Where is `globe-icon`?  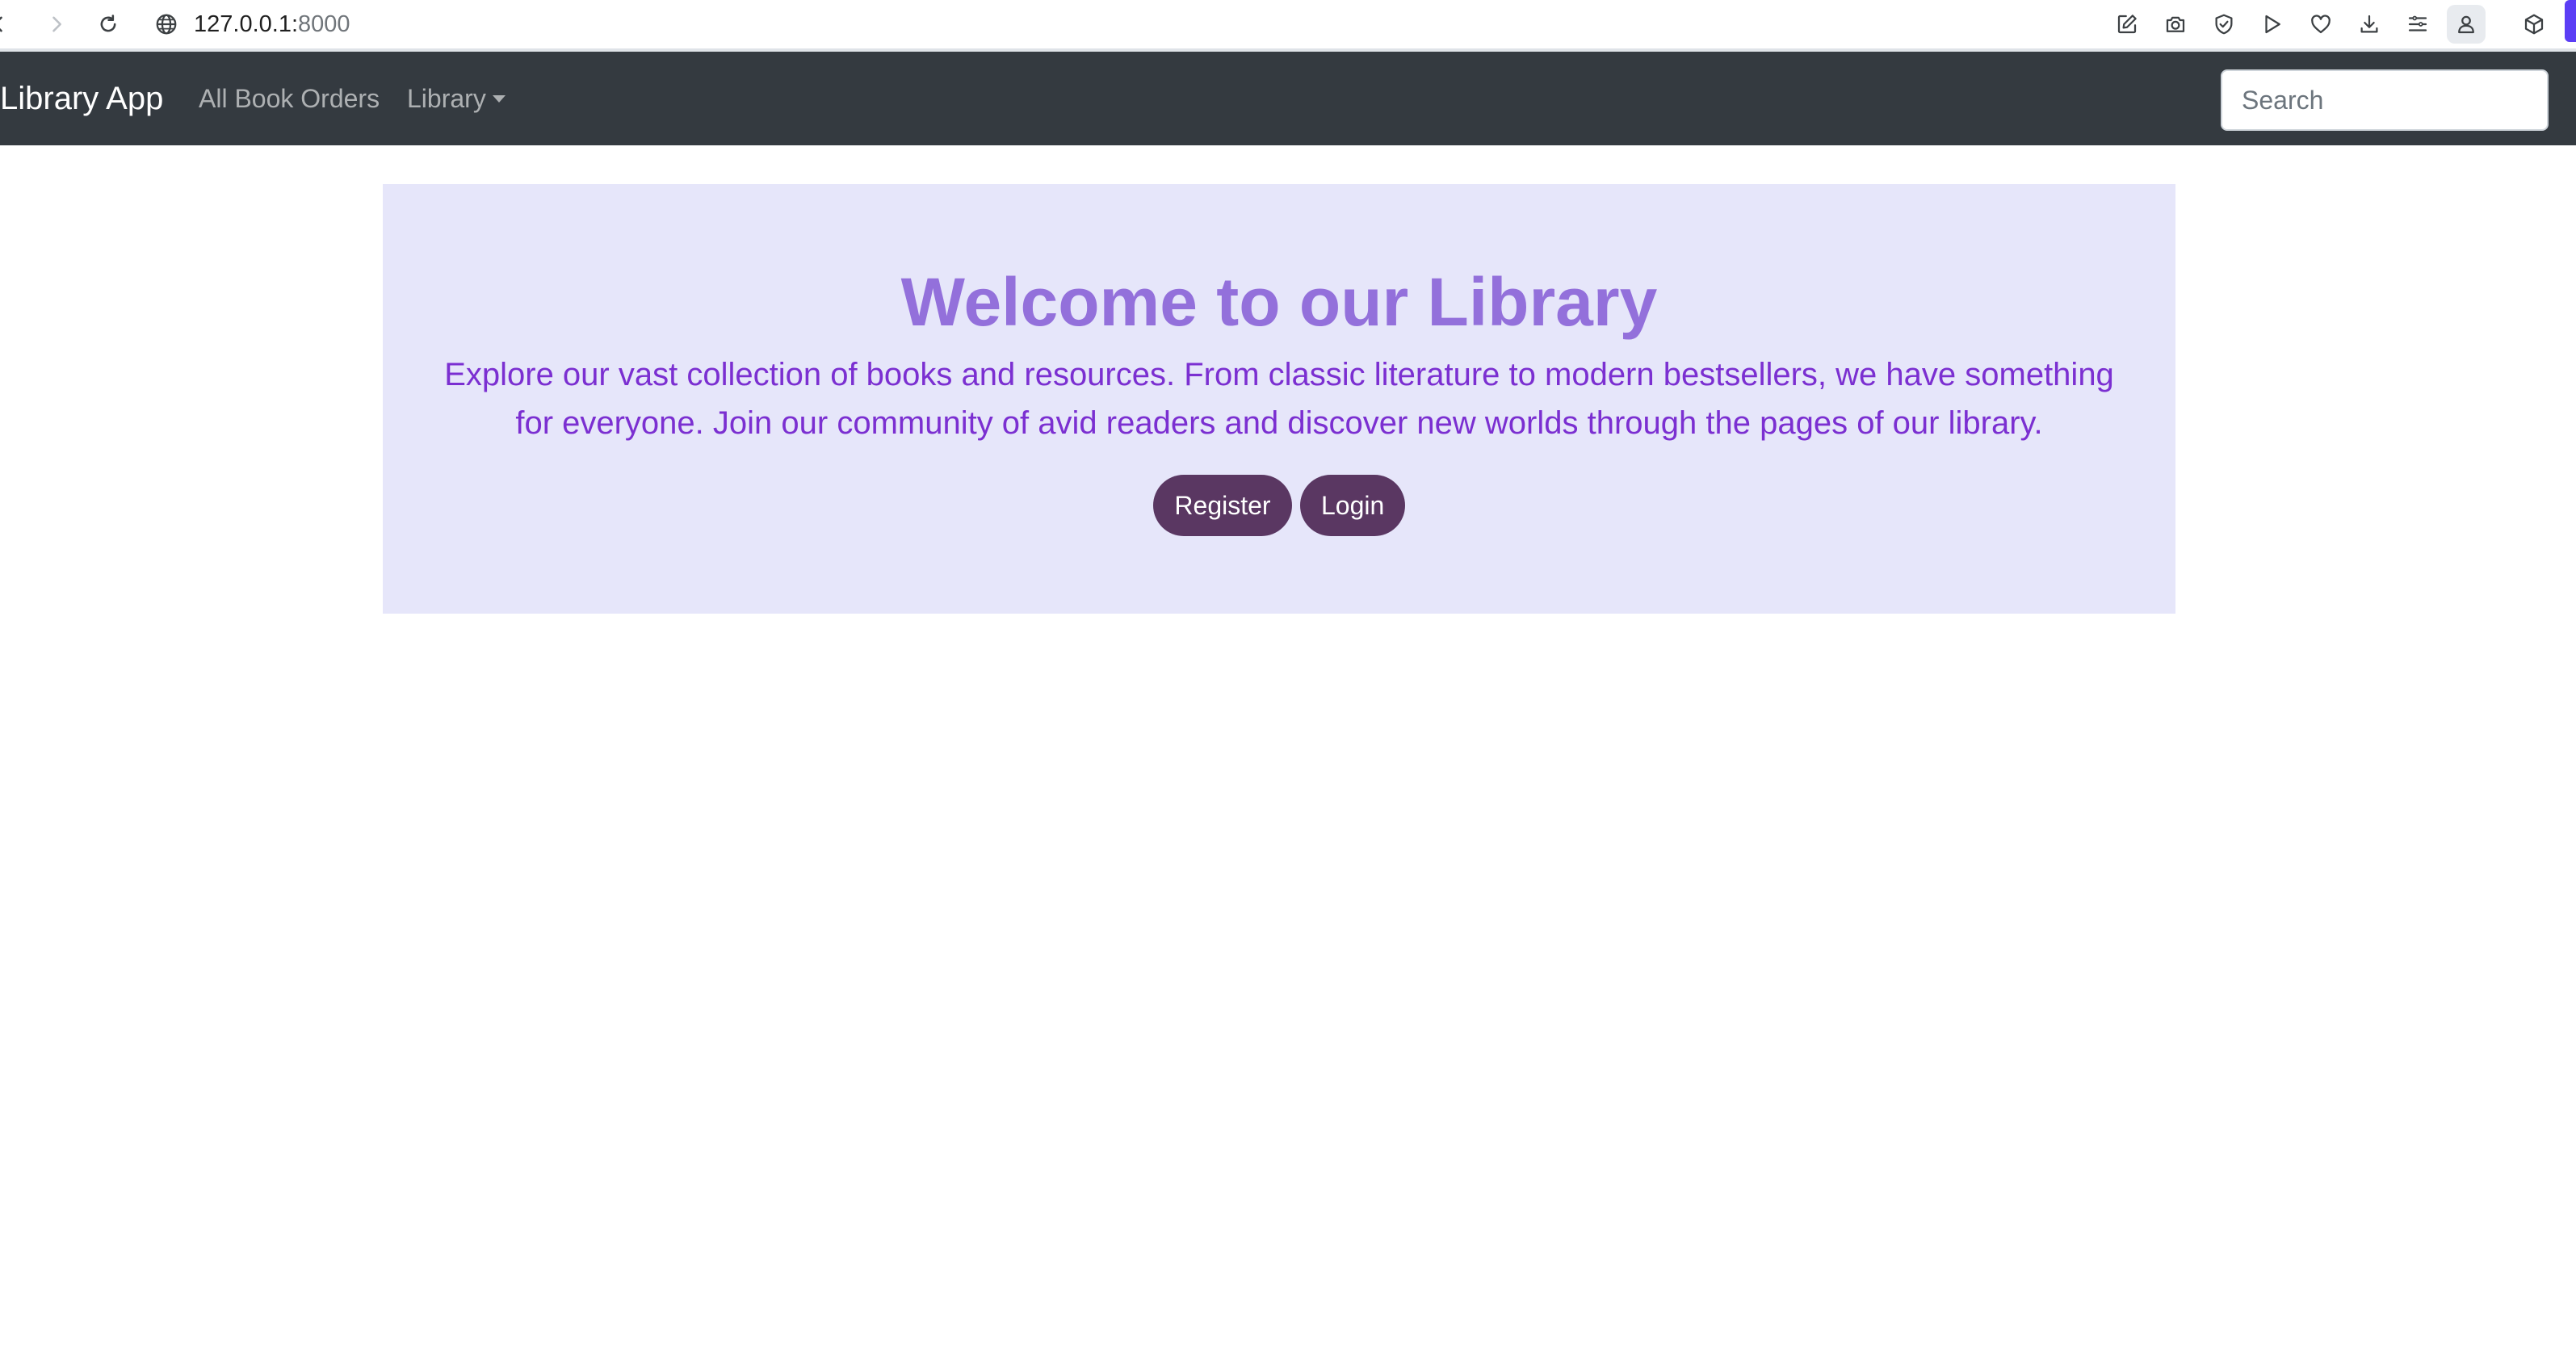 globe-icon is located at coordinates (166, 24).